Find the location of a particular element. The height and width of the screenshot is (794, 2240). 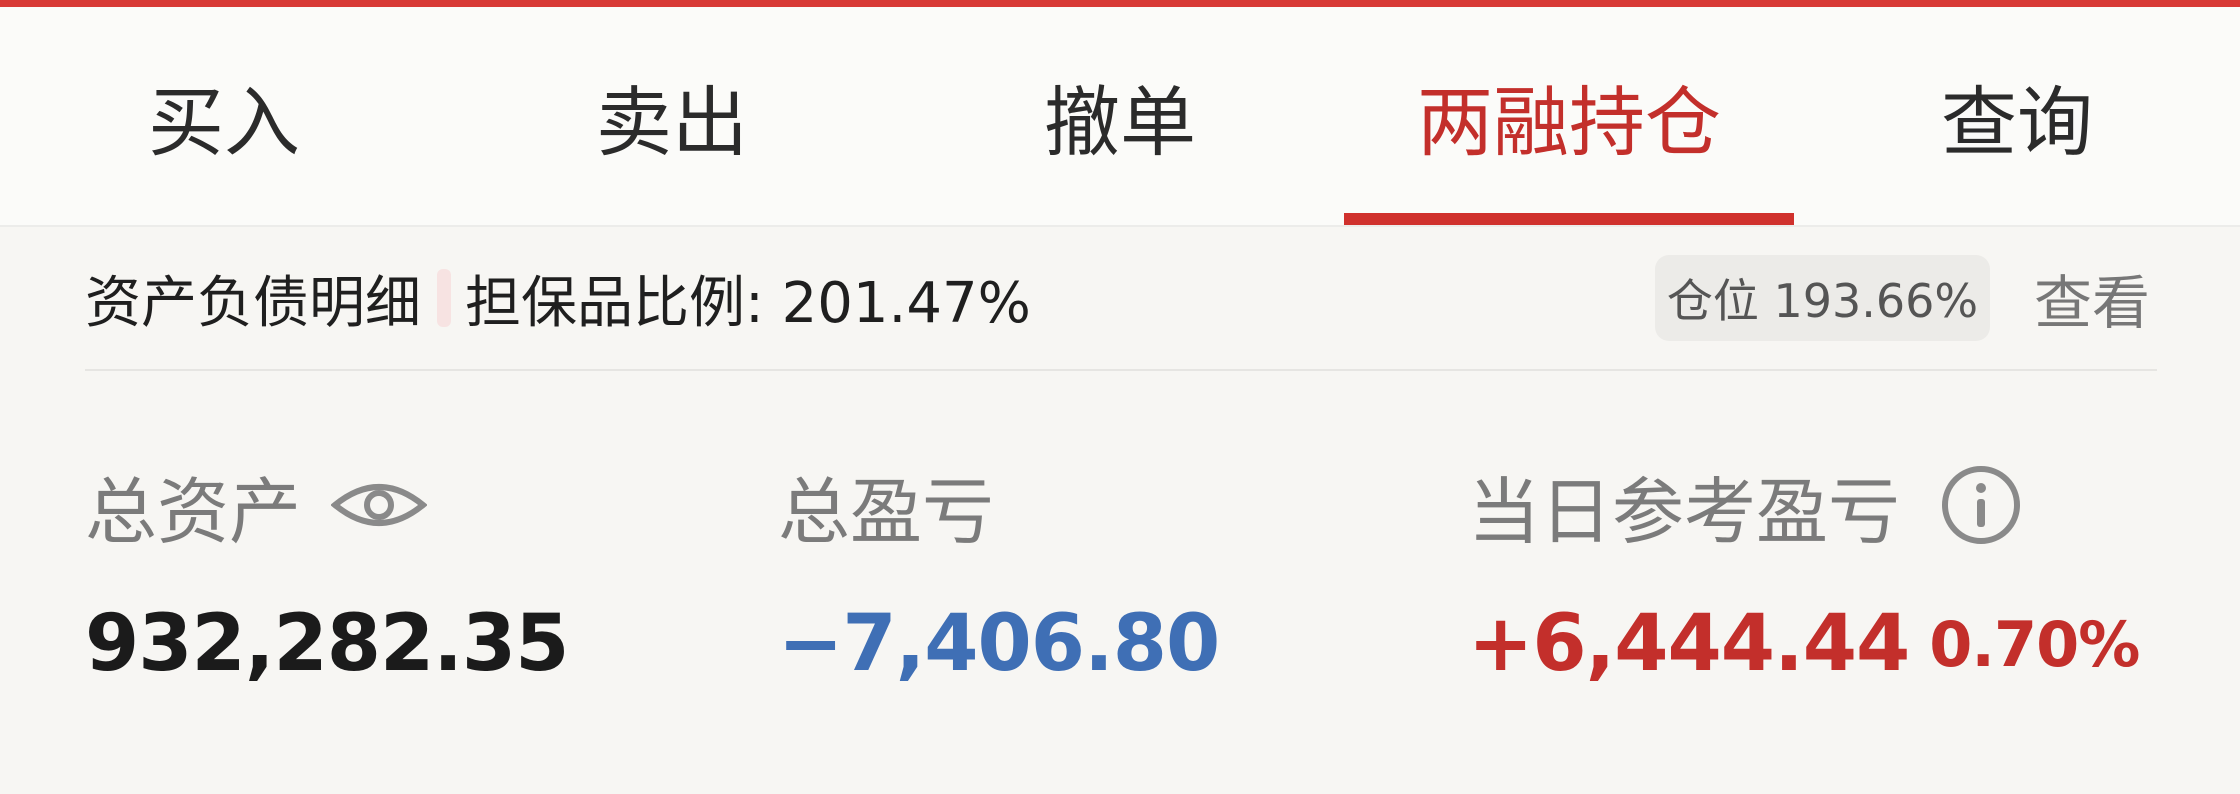

separator-mark is located at coordinates (444, 298).